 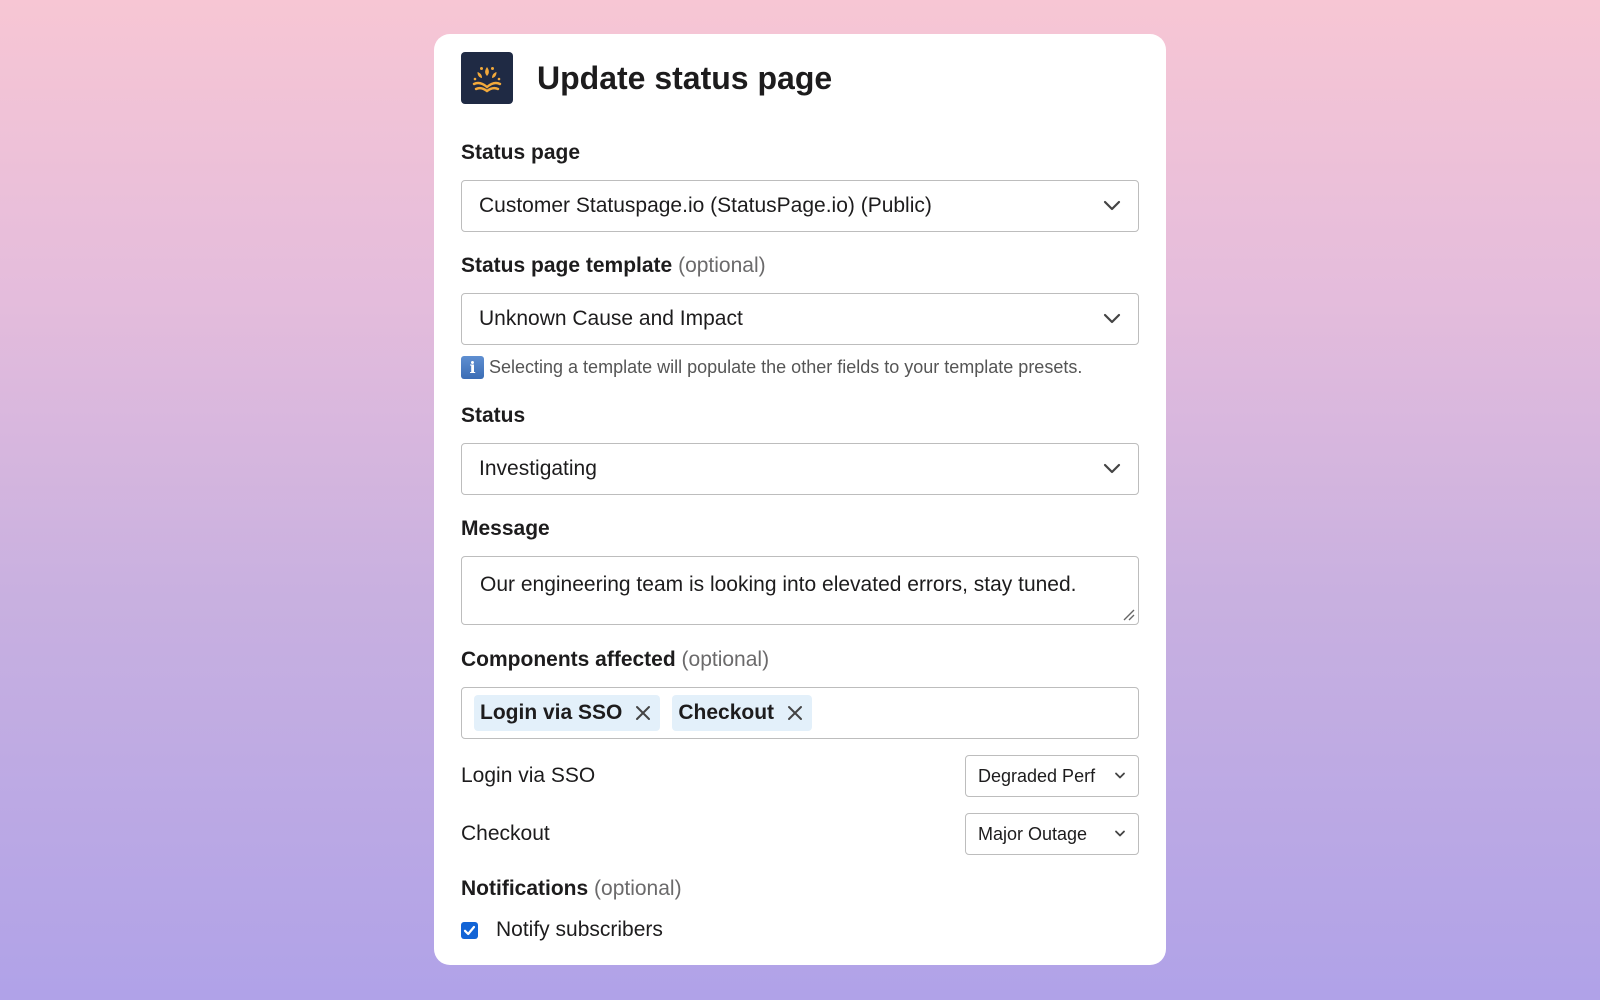 What do you see at coordinates (505, 833) in the screenshot?
I see `component-name: Checkout` at bounding box center [505, 833].